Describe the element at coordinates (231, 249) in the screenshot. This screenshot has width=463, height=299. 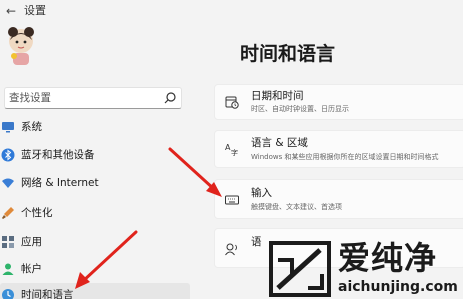
I see `speech-icon` at that location.